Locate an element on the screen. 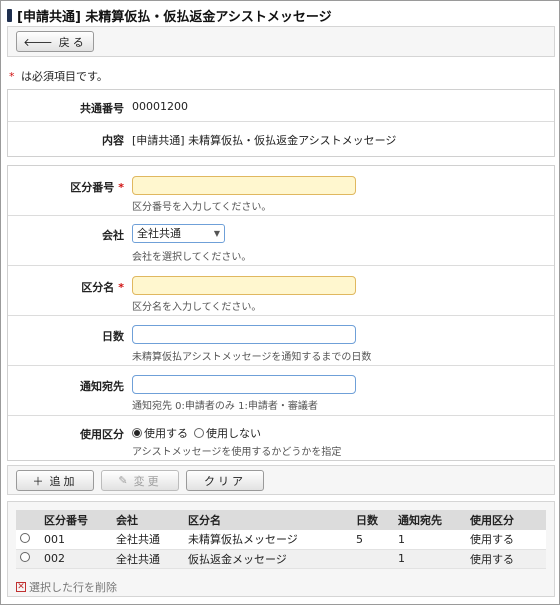 The image size is (560, 605). company-row: 会社 全社共通 ▼ 会社を選択してください。 is located at coordinates (281, 241).